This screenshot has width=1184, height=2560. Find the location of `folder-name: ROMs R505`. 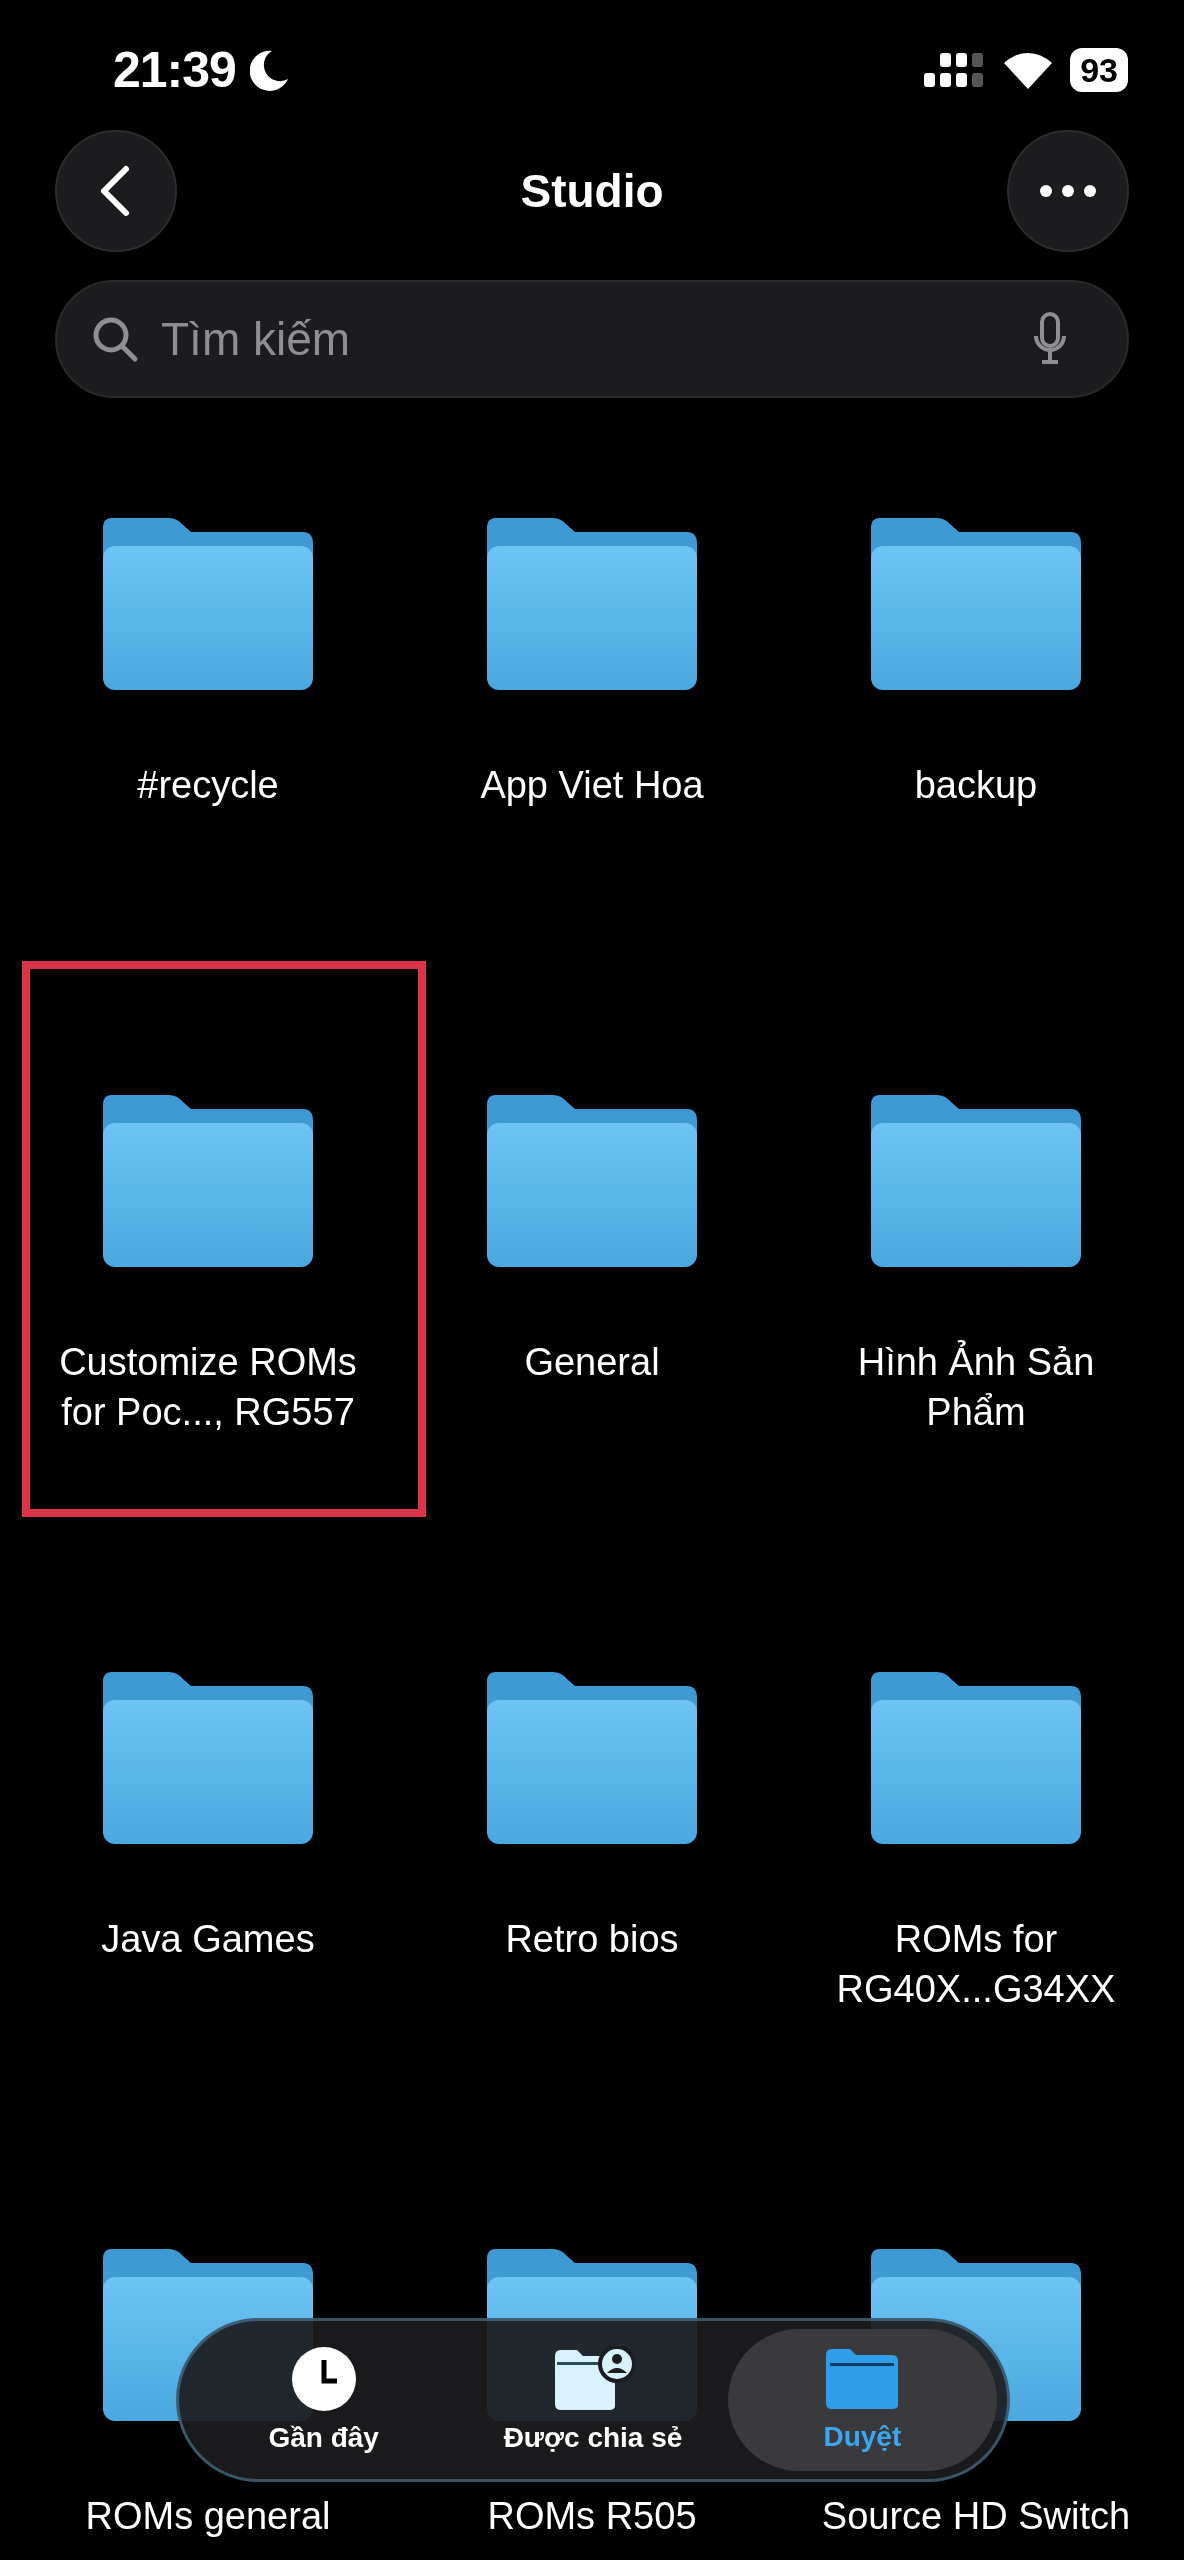

folder-name: ROMs R505 is located at coordinates (592, 2516).